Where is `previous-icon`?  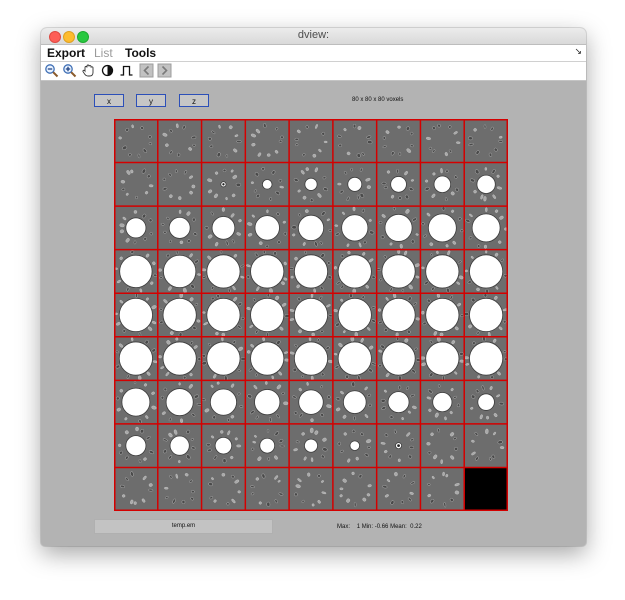 previous-icon is located at coordinates (146, 70).